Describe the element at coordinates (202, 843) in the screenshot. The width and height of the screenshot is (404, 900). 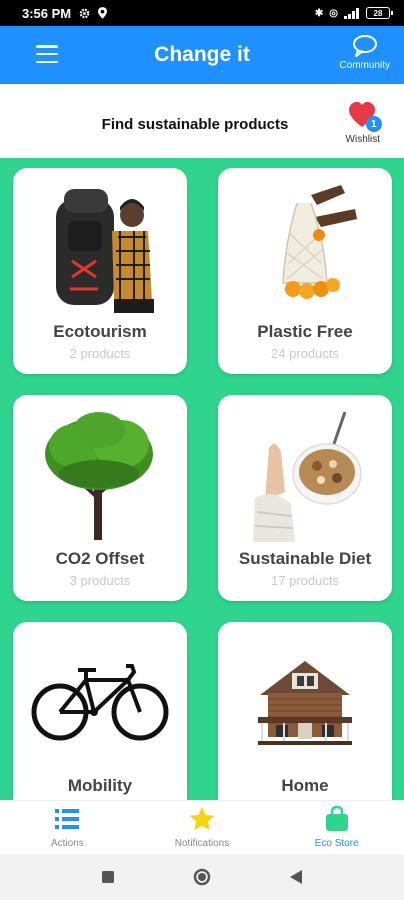
I see `nav-notifications-label: Notifications` at that location.